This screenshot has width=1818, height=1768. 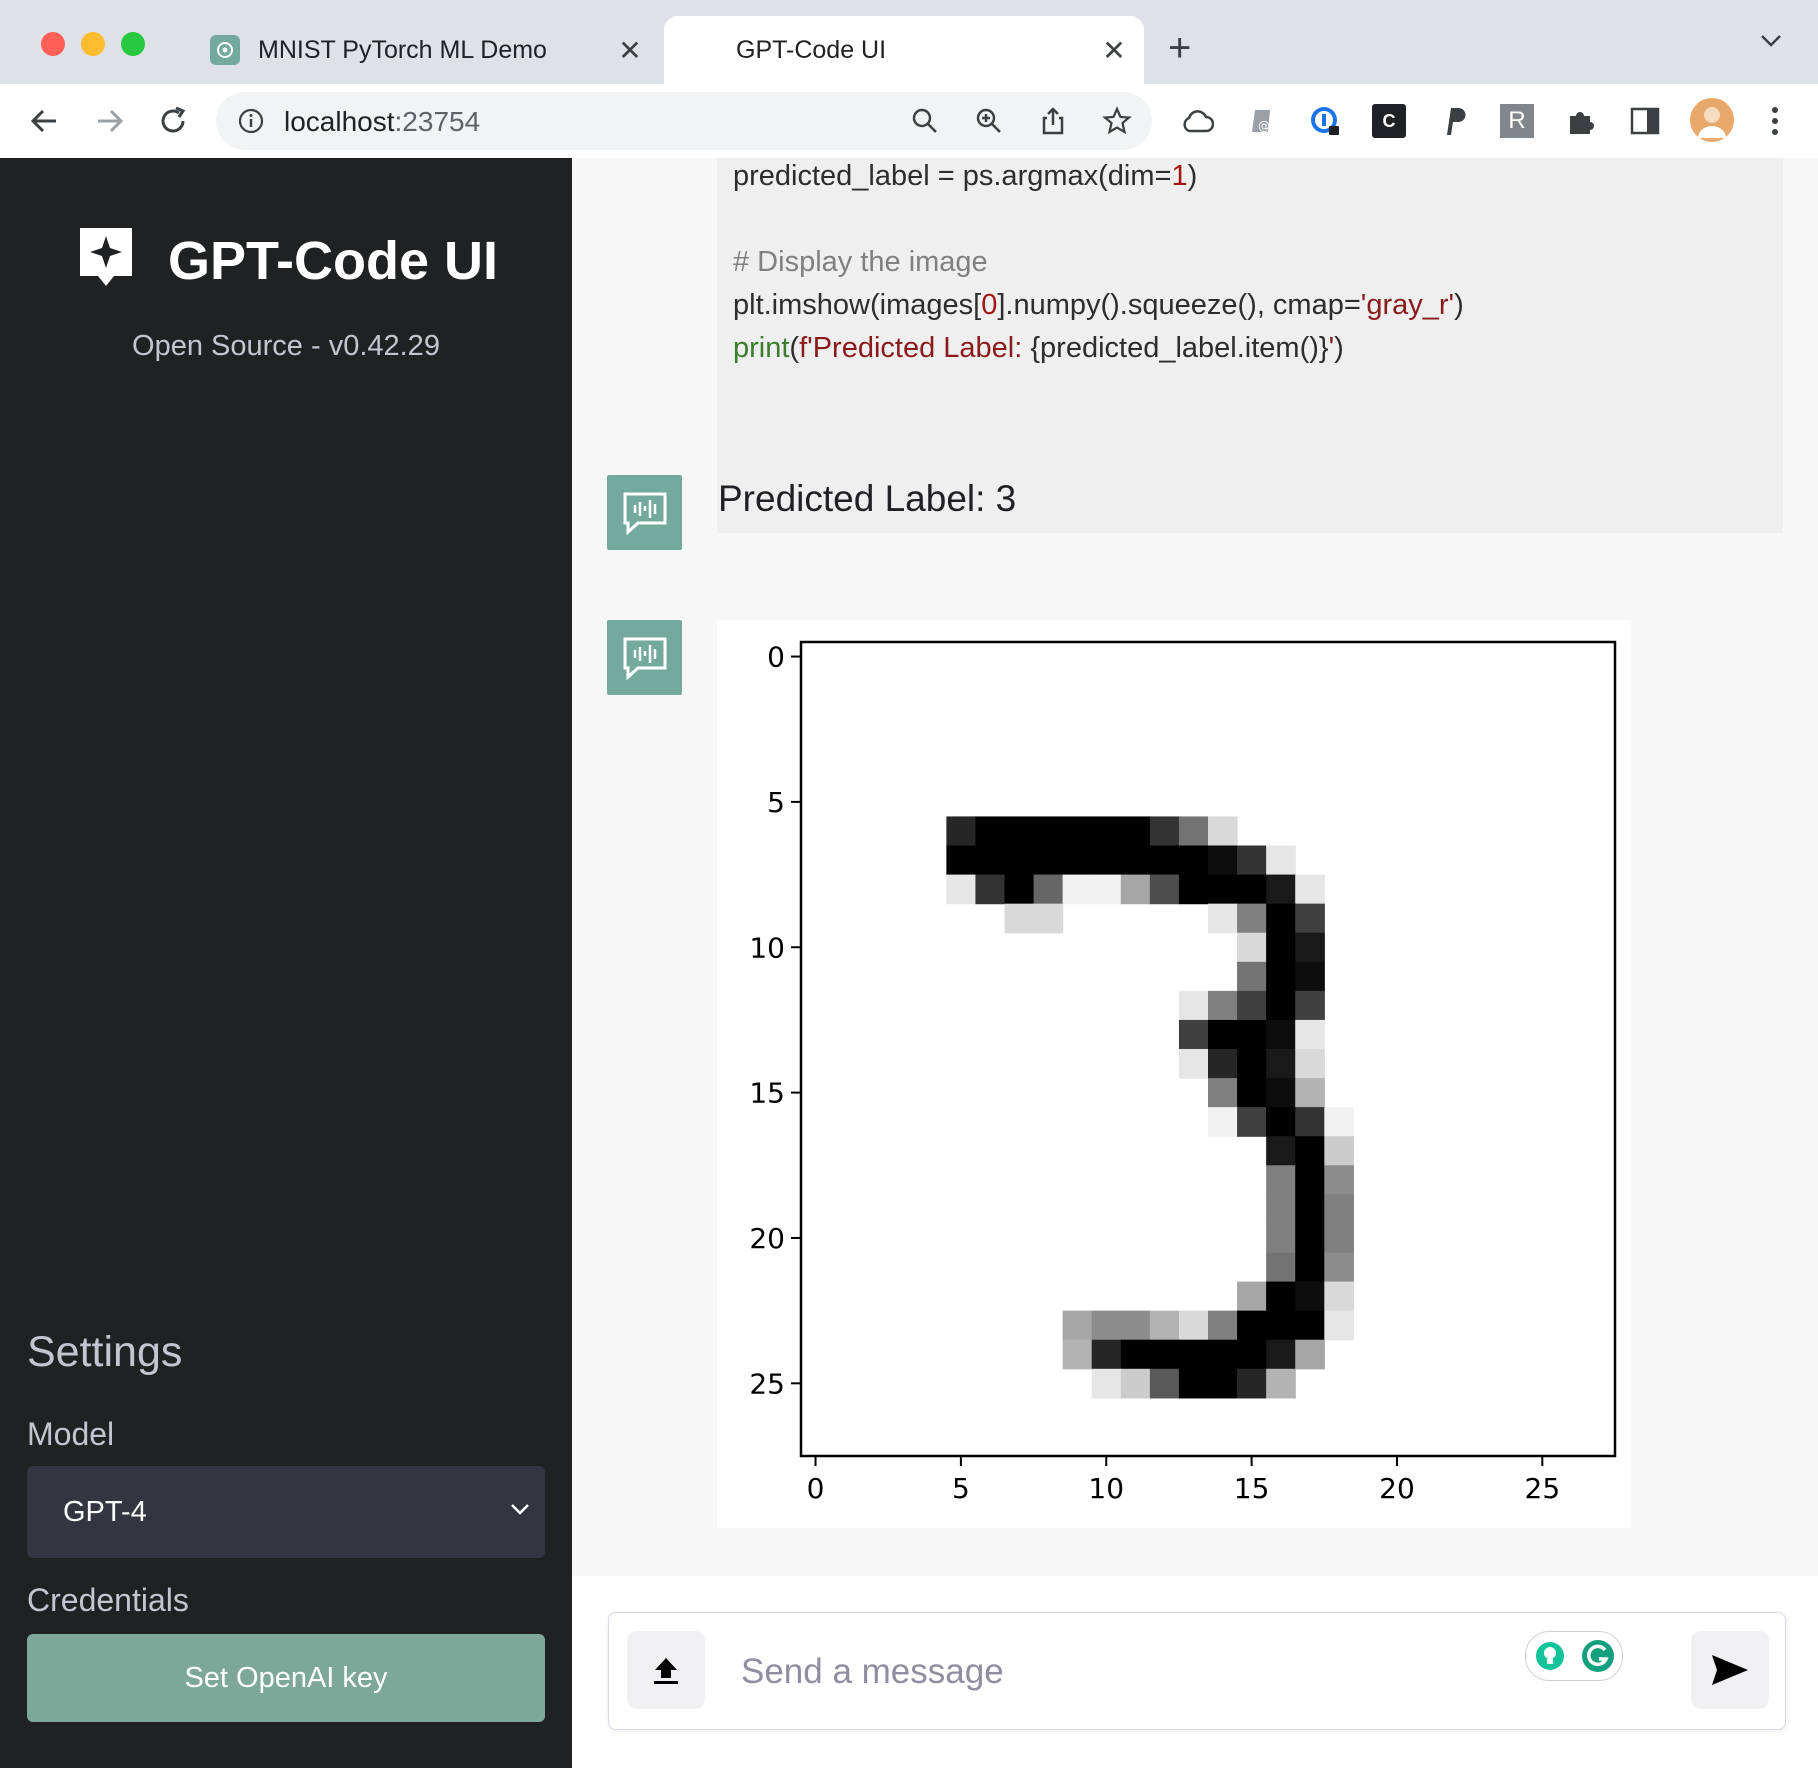 I want to click on model-selected-value: GPT-4, so click(x=105, y=1512).